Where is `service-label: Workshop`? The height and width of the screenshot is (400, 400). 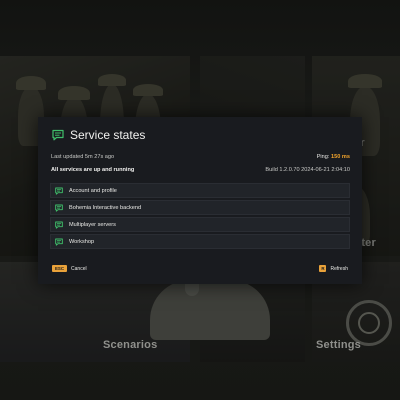
service-label: Workshop is located at coordinates (82, 241).